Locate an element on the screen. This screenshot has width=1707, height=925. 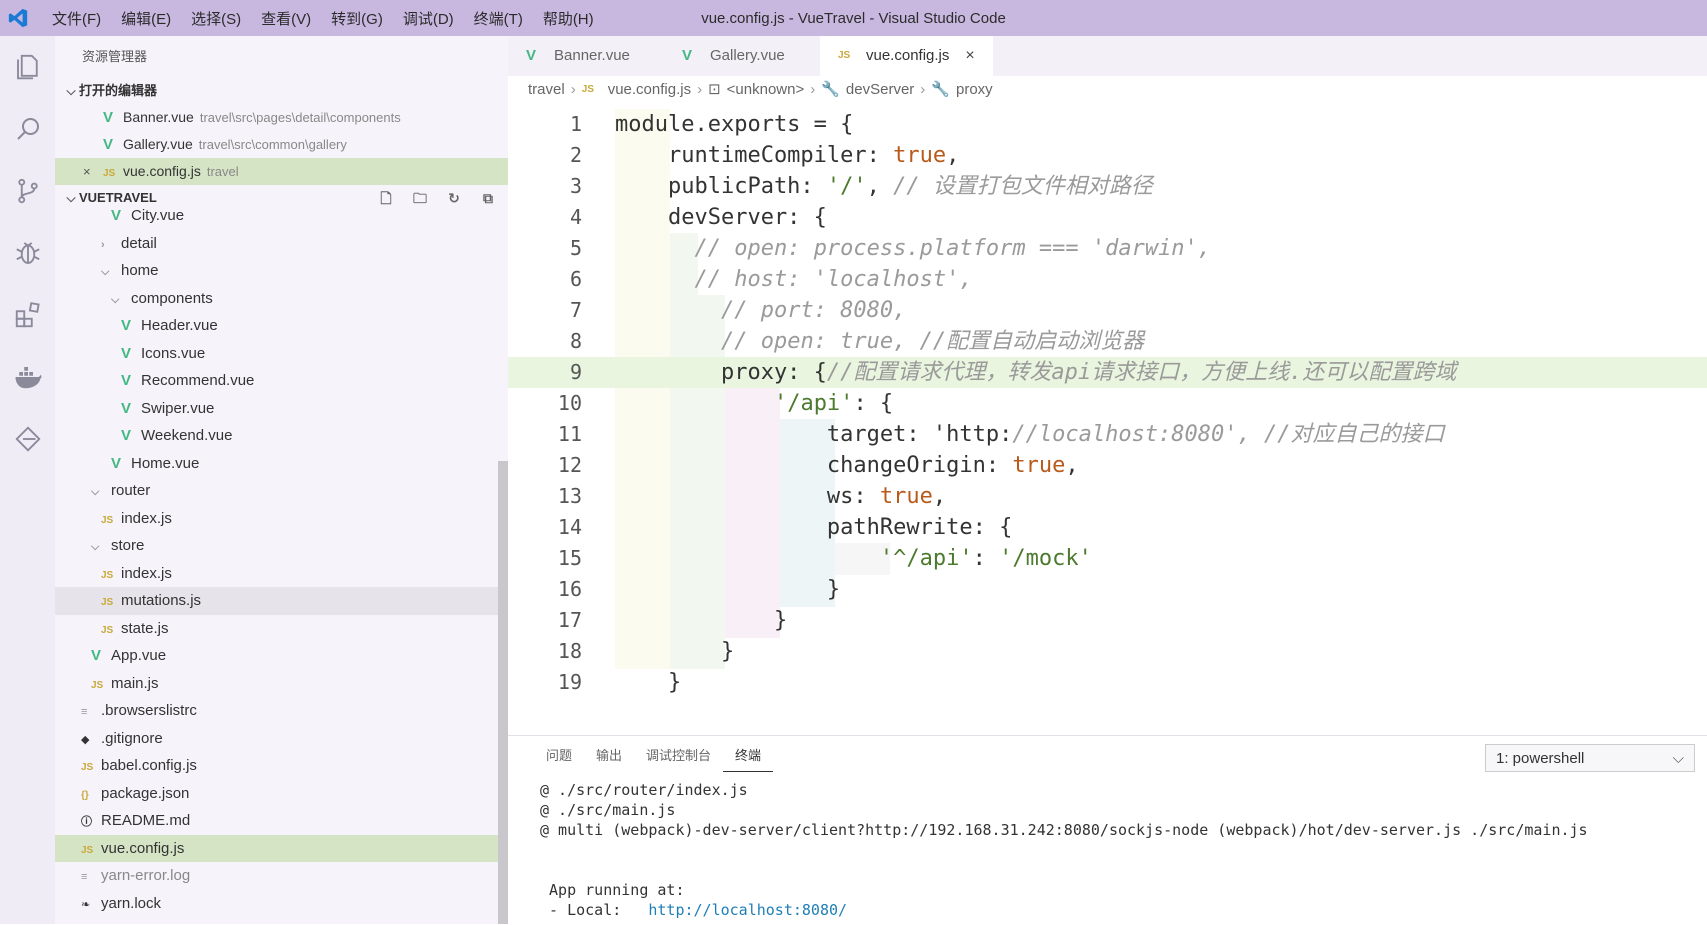
search-icon is located at coordinates (27, 129).